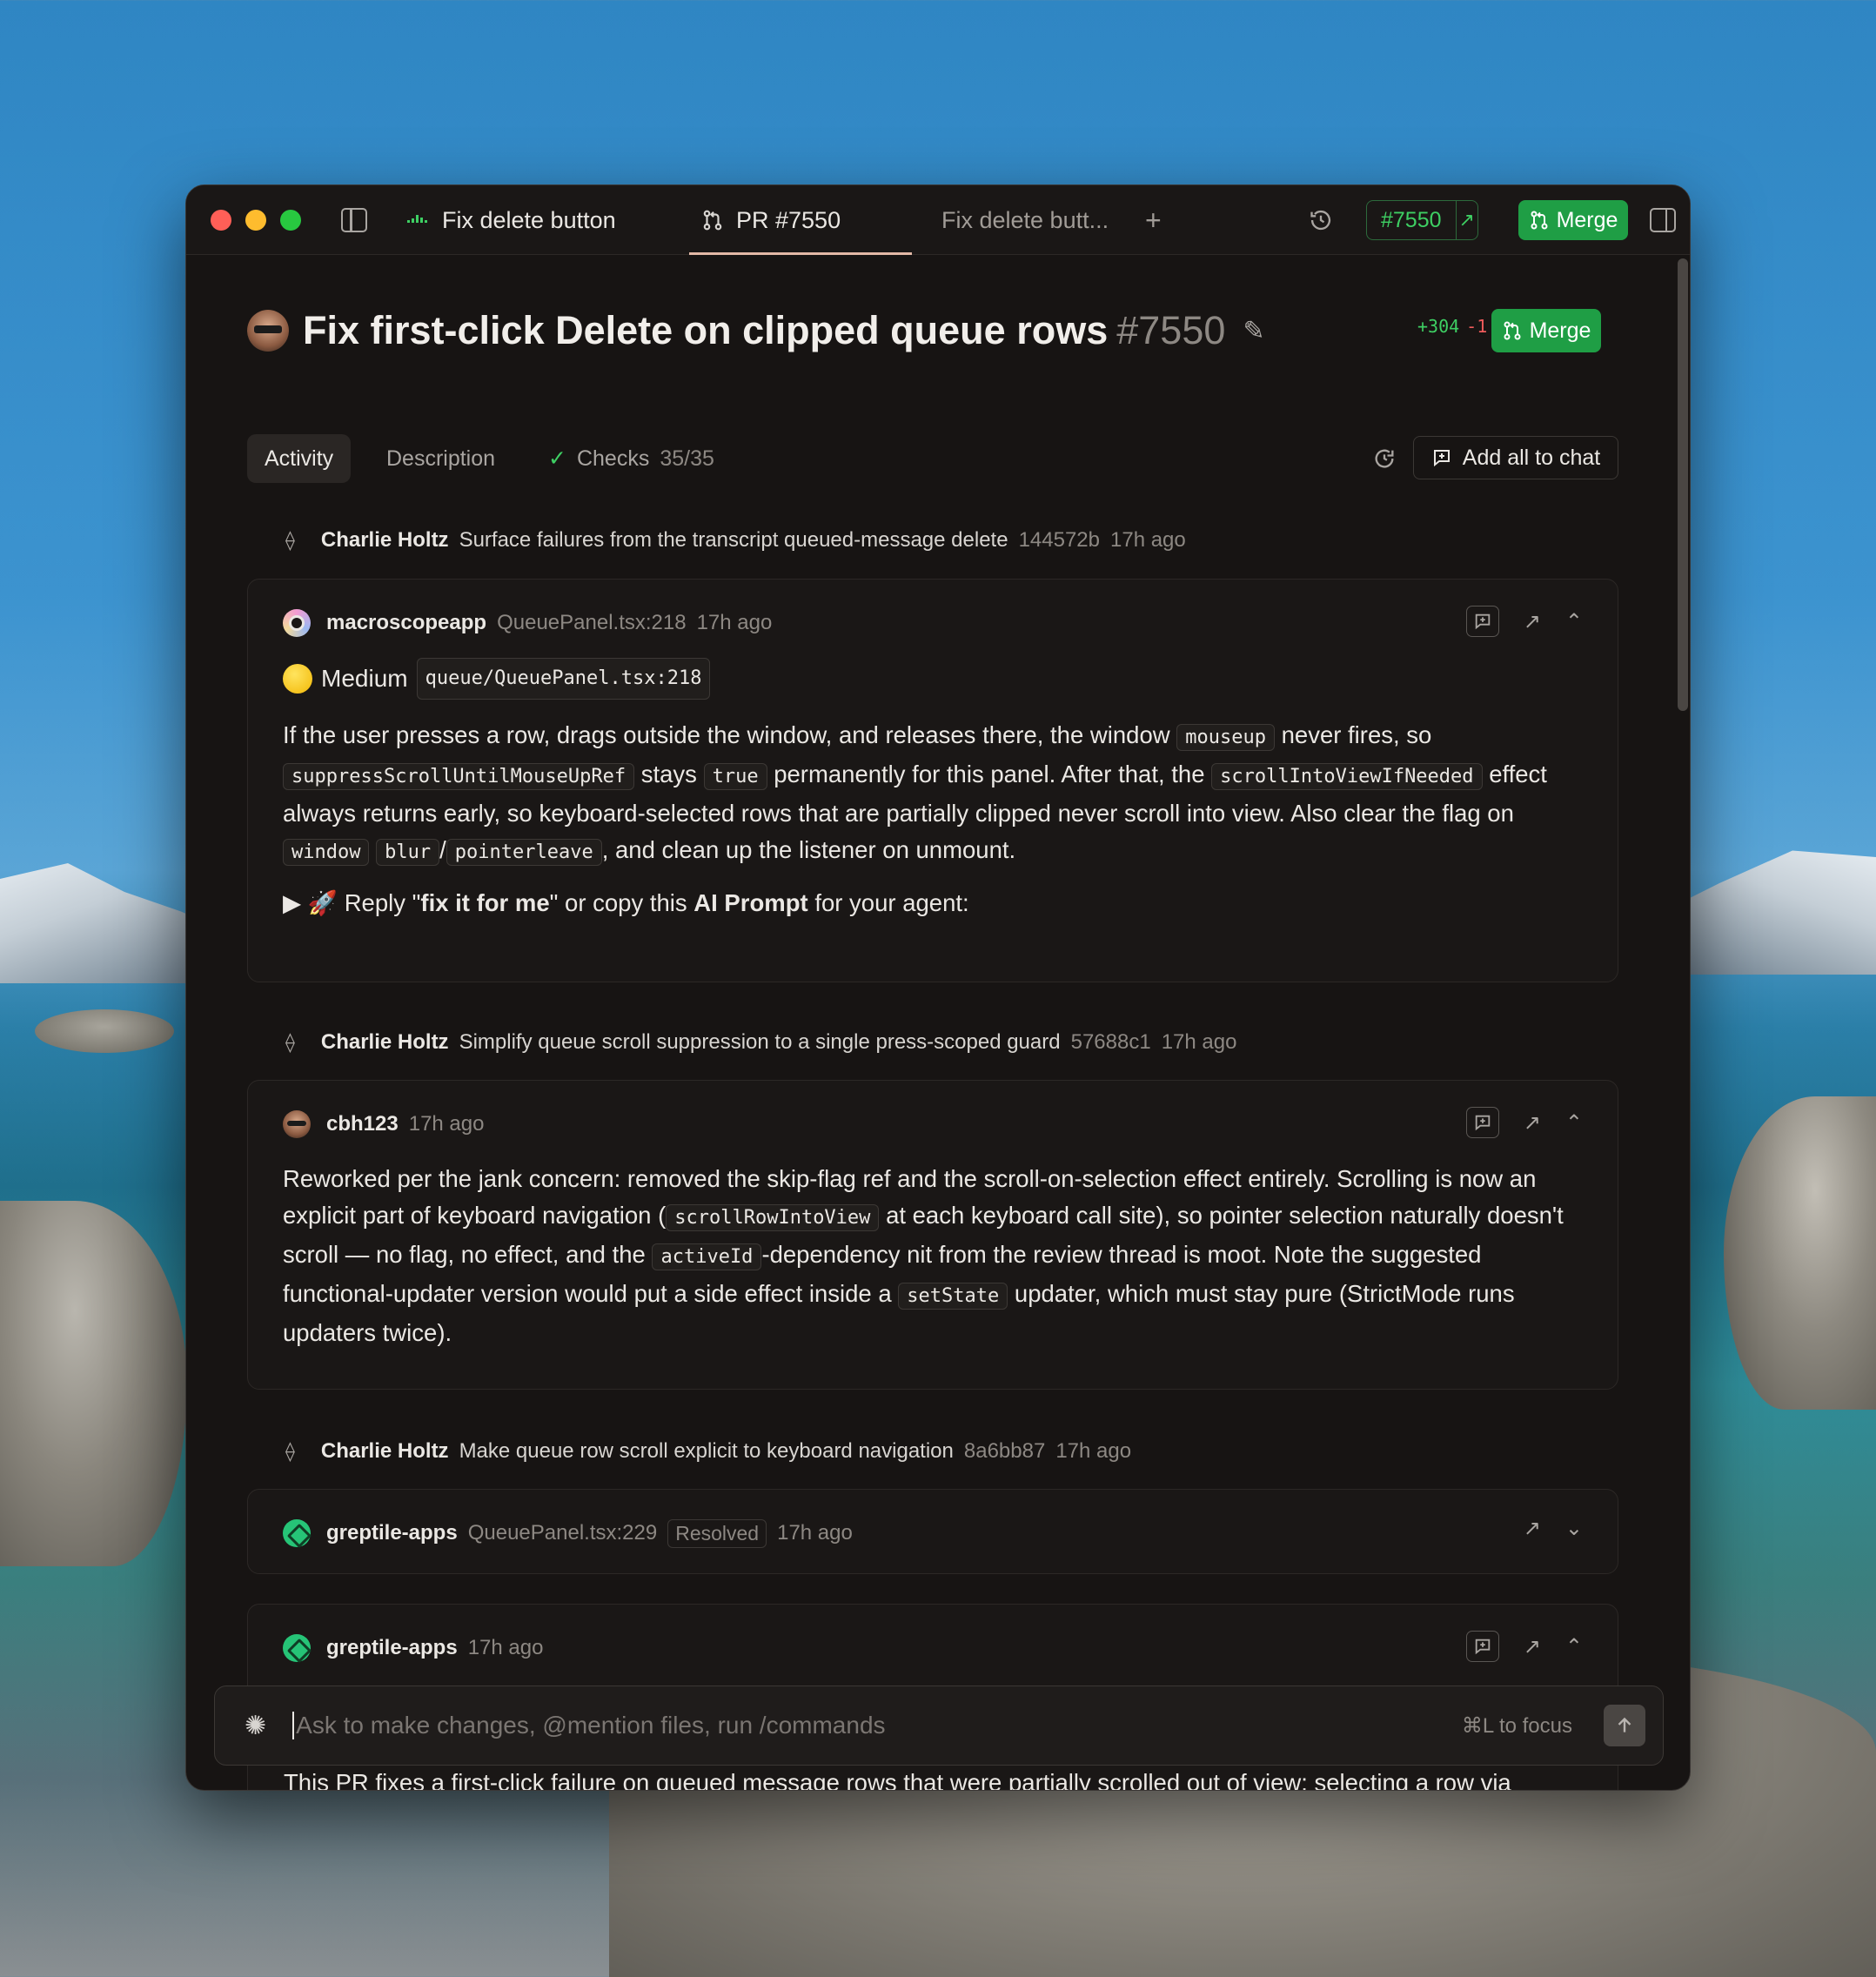 This screenshot has height=1977, width=1876. I want to click on edit-pencil-icon: ✎, so click(1253, 331).